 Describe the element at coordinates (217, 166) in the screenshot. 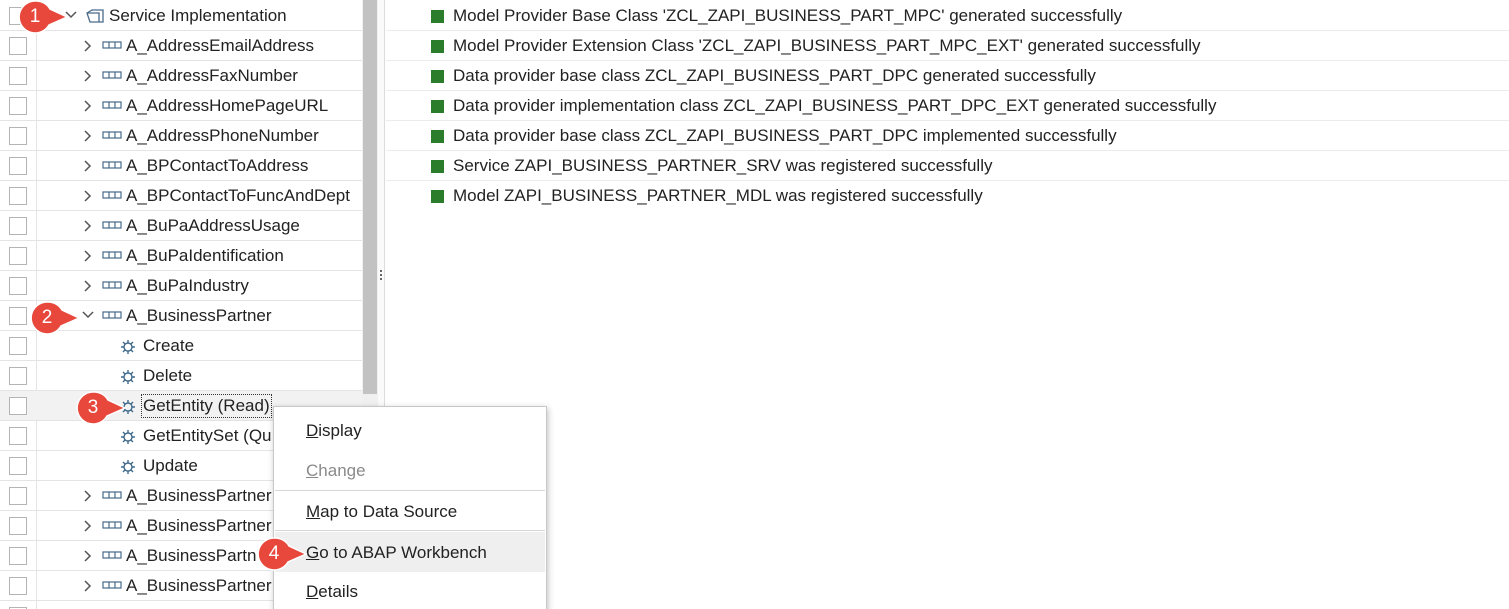

I see `tree-entity-label: A_BPContactToAddress` at that location.